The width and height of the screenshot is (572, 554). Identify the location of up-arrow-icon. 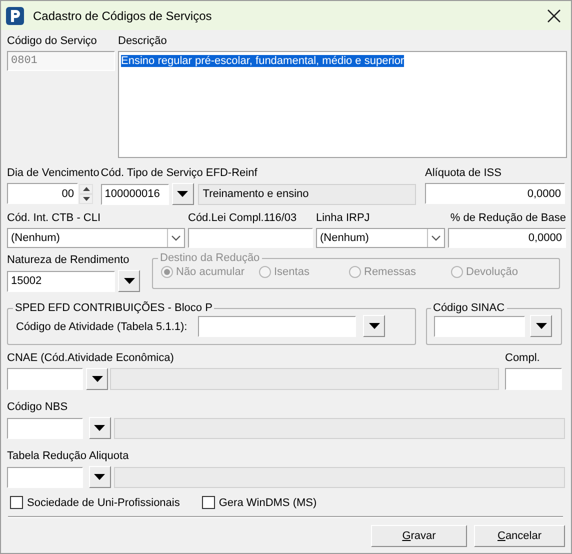
(86, 188).